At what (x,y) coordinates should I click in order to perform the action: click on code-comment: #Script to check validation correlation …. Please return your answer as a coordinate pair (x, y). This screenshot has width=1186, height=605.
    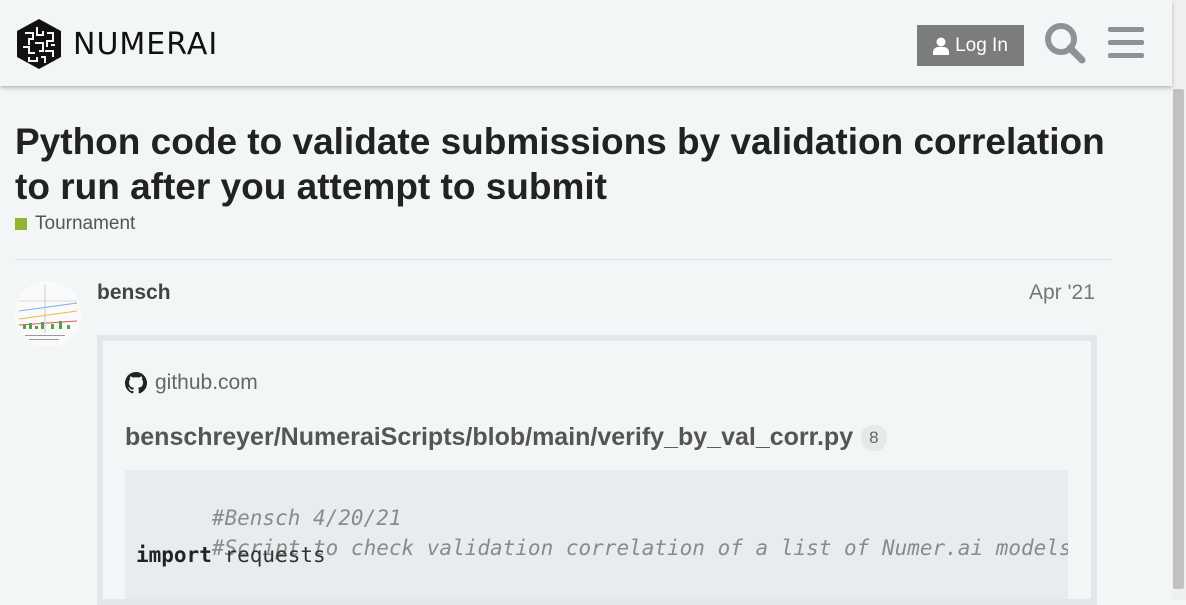
    Looking at the image, I should click on (639, 548).